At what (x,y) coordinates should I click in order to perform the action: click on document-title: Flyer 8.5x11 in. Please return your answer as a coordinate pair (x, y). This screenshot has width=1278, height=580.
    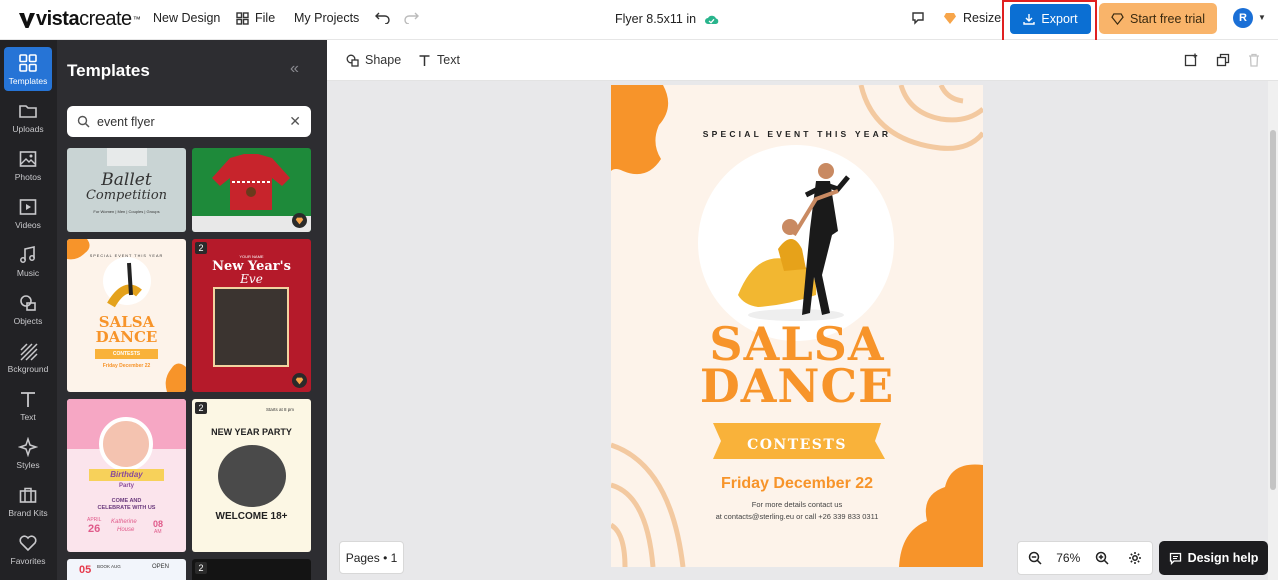
    Looking at the image, I should click on (667, 19).